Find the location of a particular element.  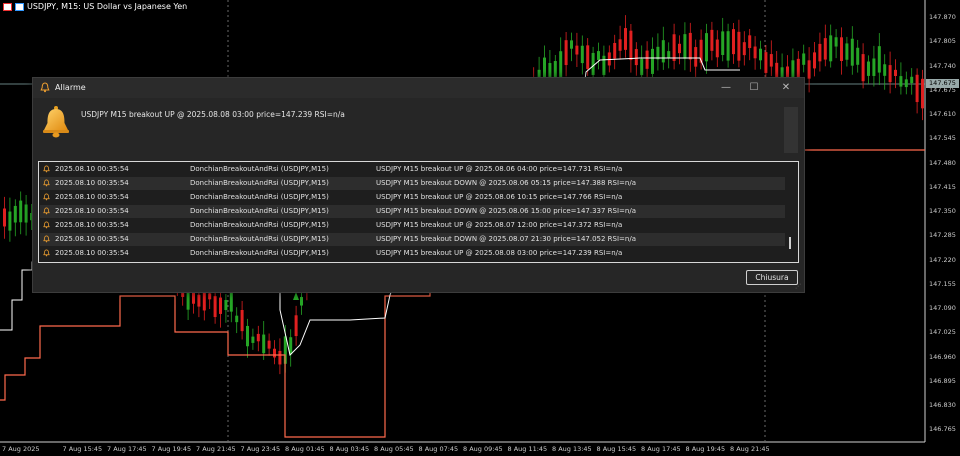

resize-grip-icon: ⋰ is located at coordinates (798, 286).